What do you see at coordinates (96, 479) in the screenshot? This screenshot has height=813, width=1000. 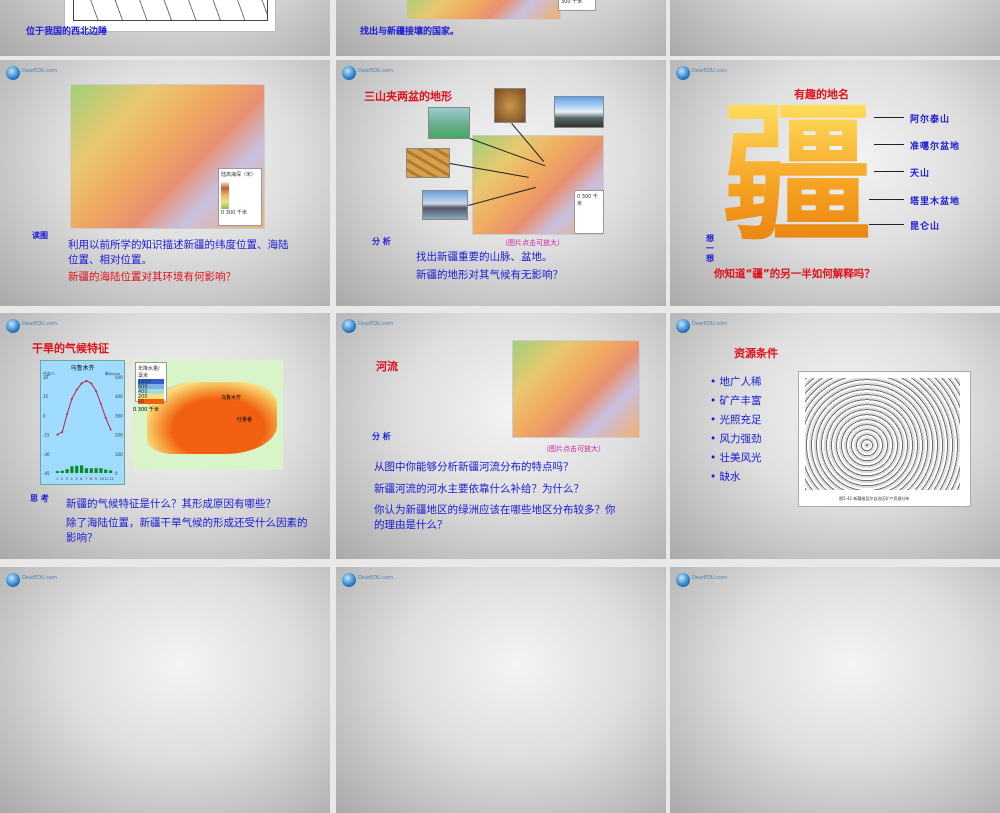 I see `x-tick: 9` at bounding box center [96, 479].